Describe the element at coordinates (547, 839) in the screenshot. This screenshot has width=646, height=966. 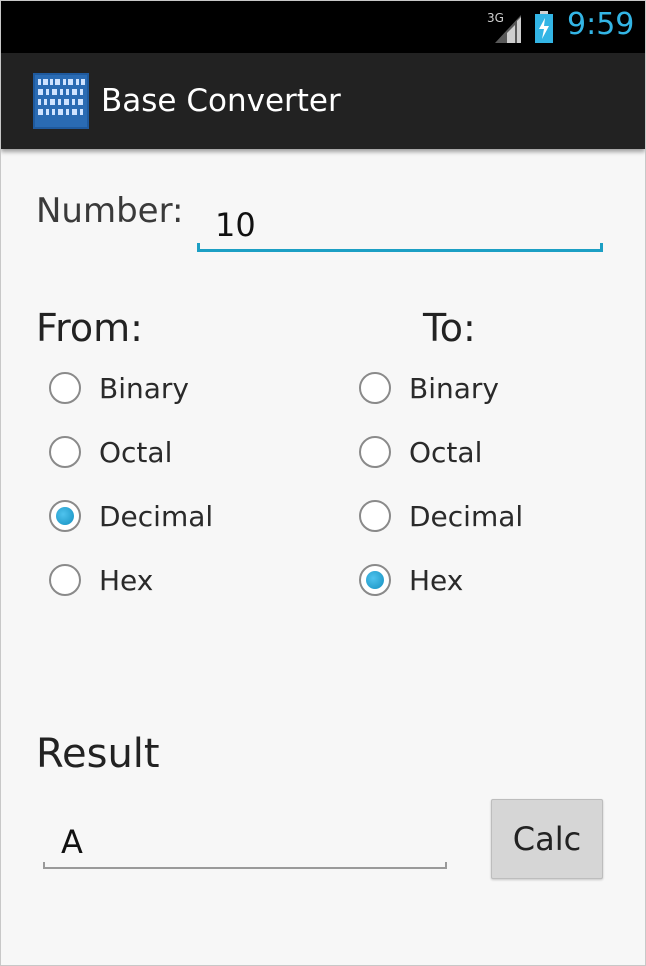
I see `calc-button: Calc` at that location.